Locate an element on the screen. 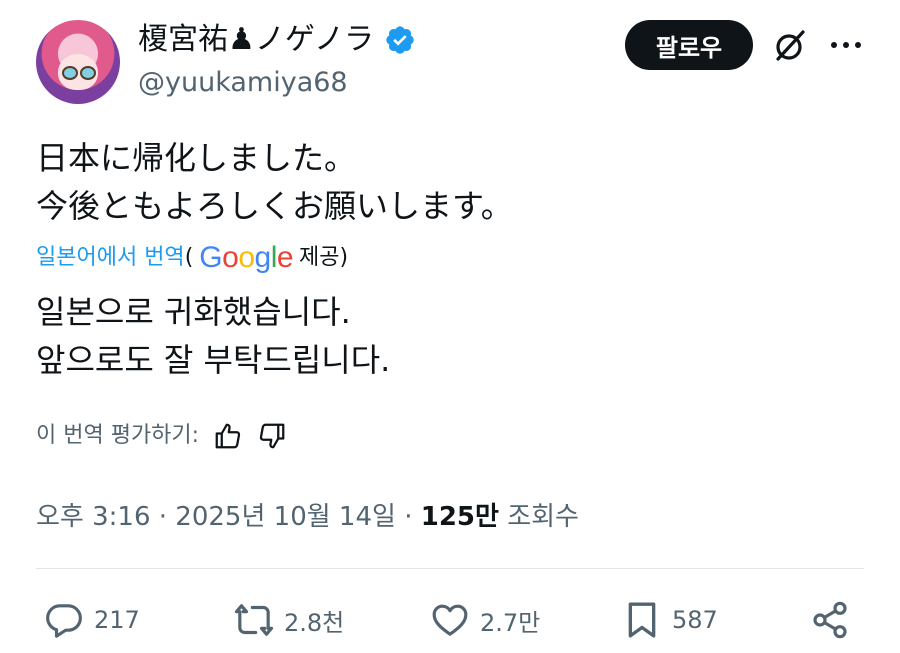 This screenshot has height=653, width=900. display-name: 榎宮祐♟ノゲノラ is located at coordinates (256, 40).